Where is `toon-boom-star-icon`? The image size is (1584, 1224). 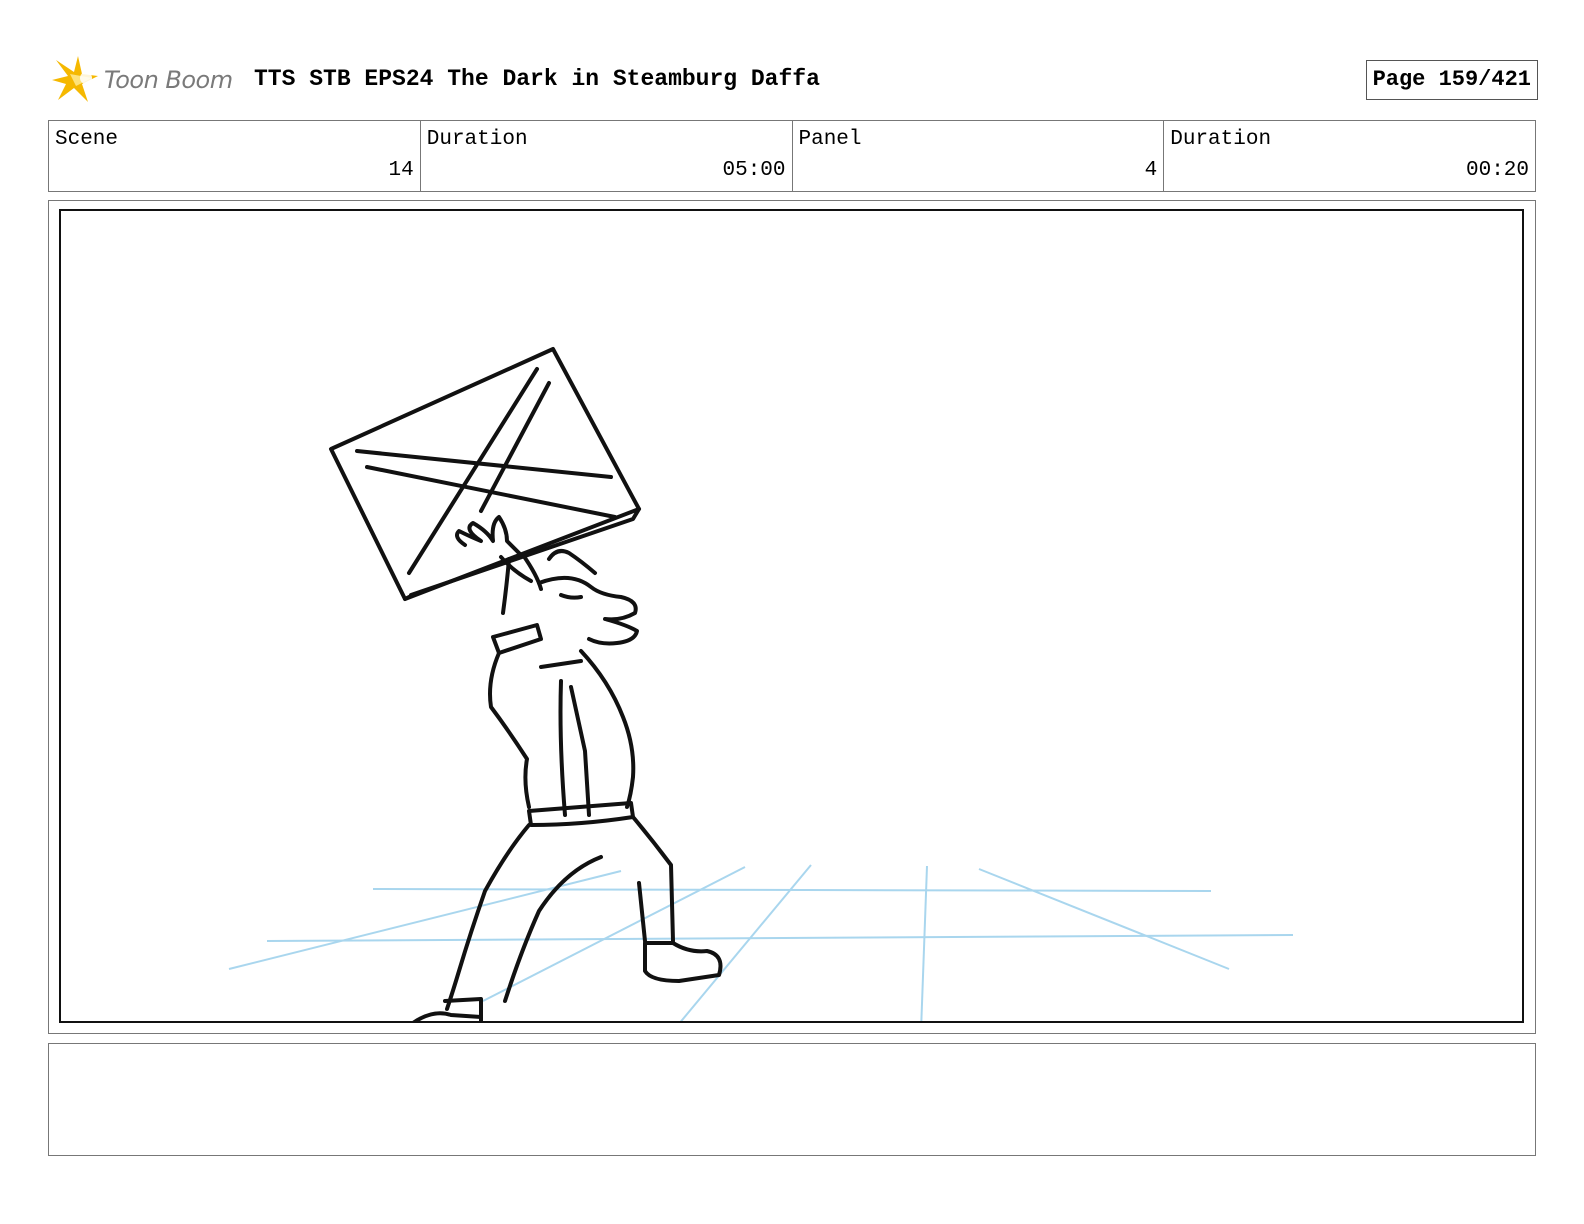
toon-boom-star-icon is located at coordinates (75, 79).